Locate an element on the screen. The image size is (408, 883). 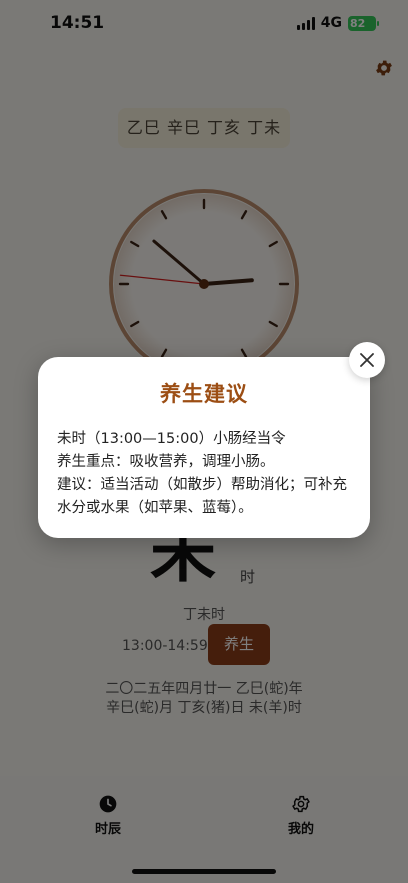
modal-title: 养生建议 is located at coordinates (204, 394).